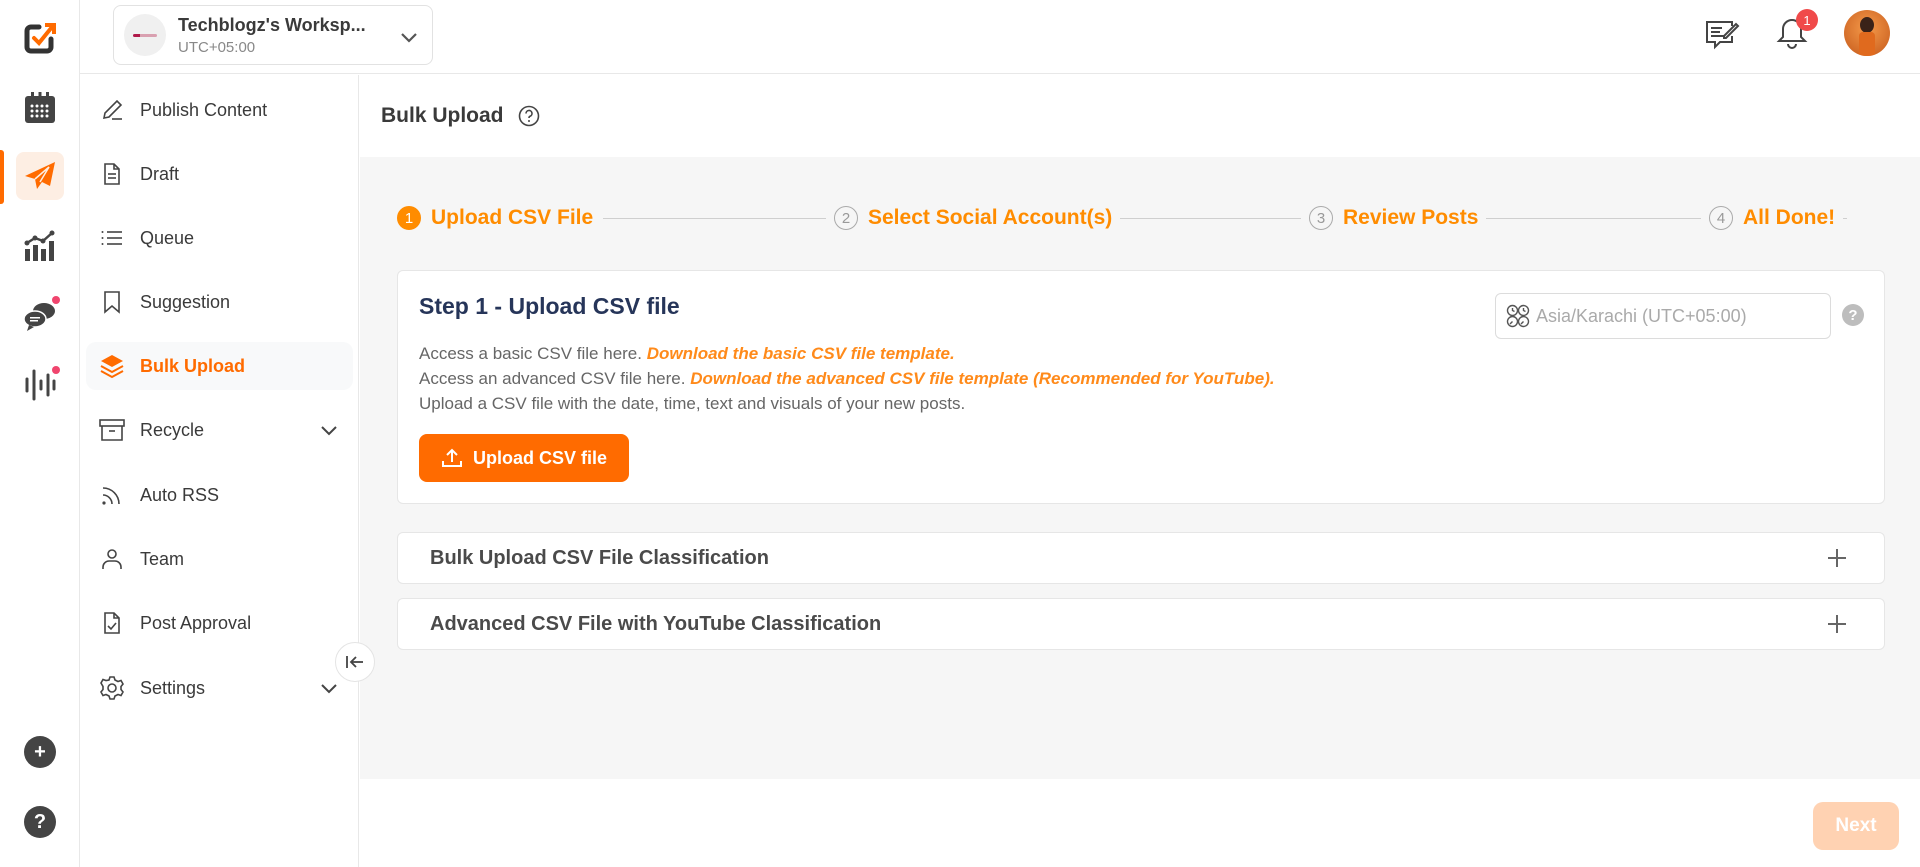 This screenshot has width=1920, height=867. I want to click on question-icon: ?, so click(40, 821).